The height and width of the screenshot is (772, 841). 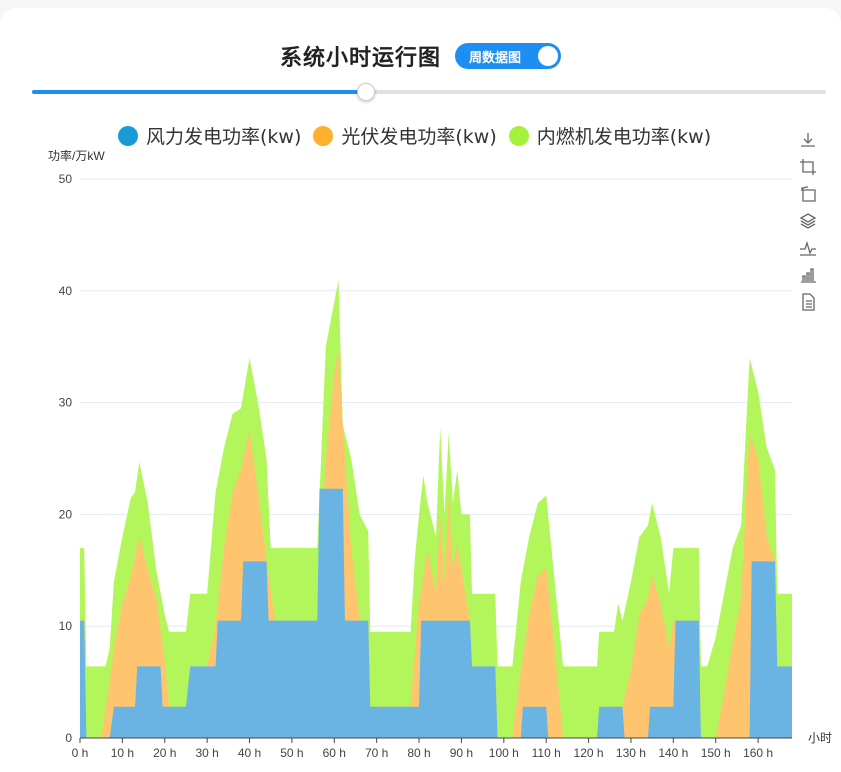 I want to click on y-tick-label: 30, so click(x=66, y=403).